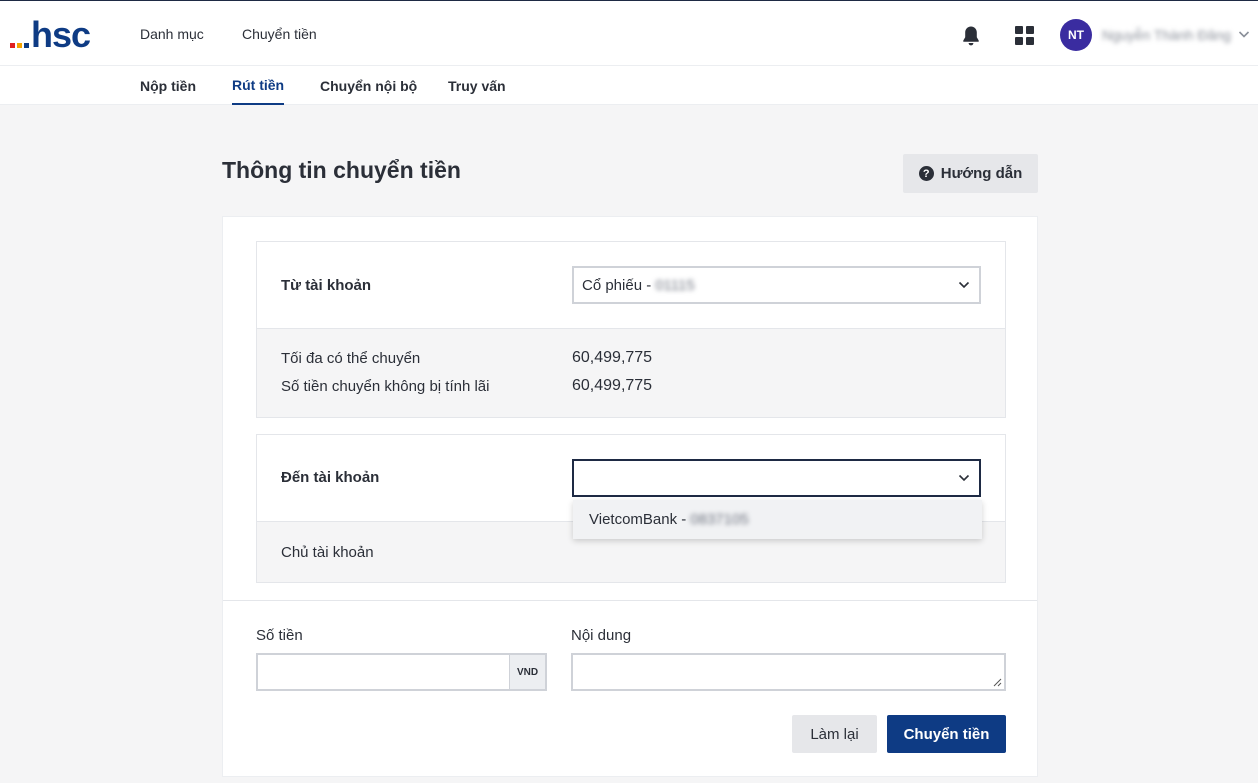 The height and width of the screenshot is (783, 1258). What do you see at coordinates (527, 672) in the screenshot?
I see `currency-label: VND` at bounding box center [527, 672].